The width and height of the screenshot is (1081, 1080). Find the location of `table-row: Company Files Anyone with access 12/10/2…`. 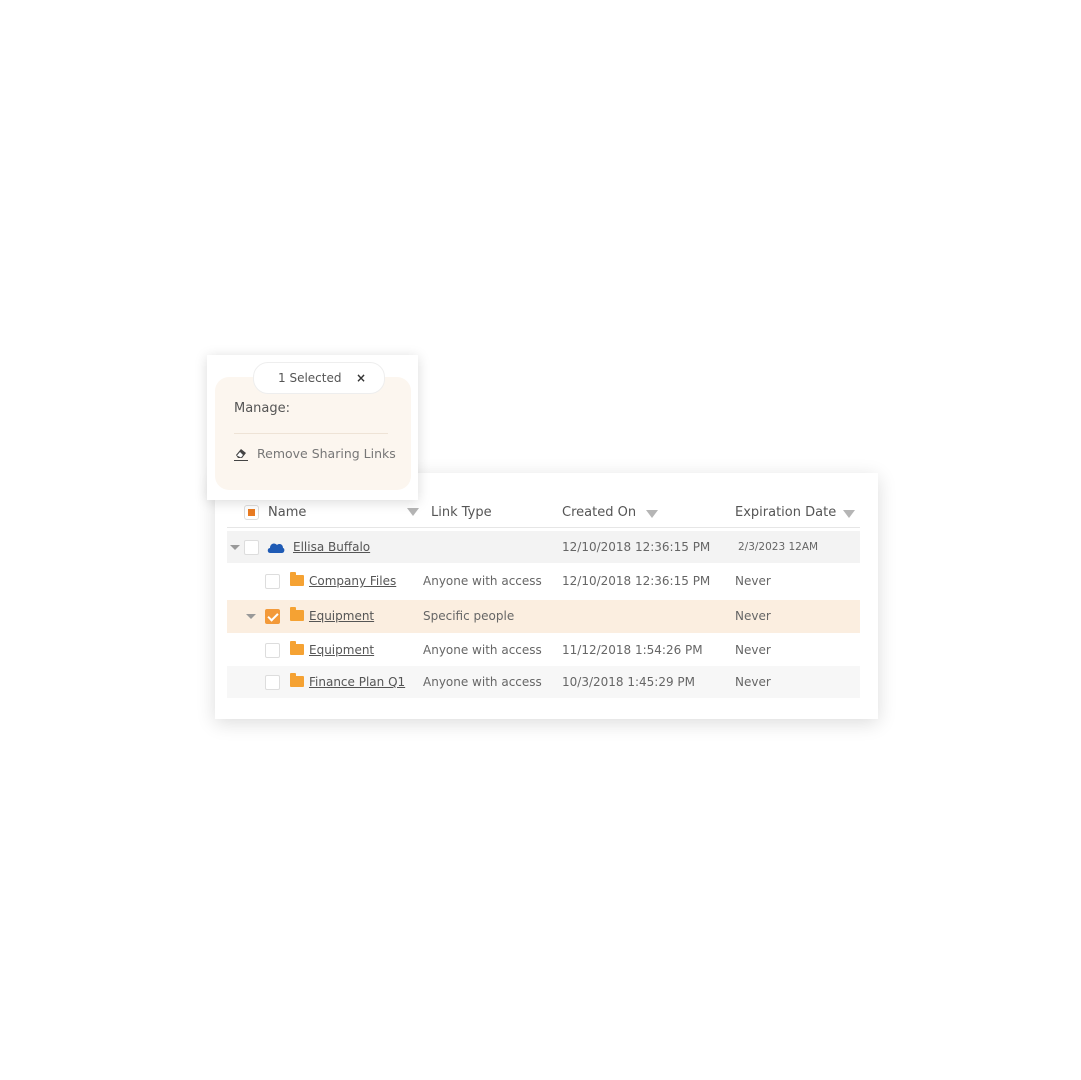

table-row: Company Files Anyone with access 12/10/2… is located at coordinates (543, 581).